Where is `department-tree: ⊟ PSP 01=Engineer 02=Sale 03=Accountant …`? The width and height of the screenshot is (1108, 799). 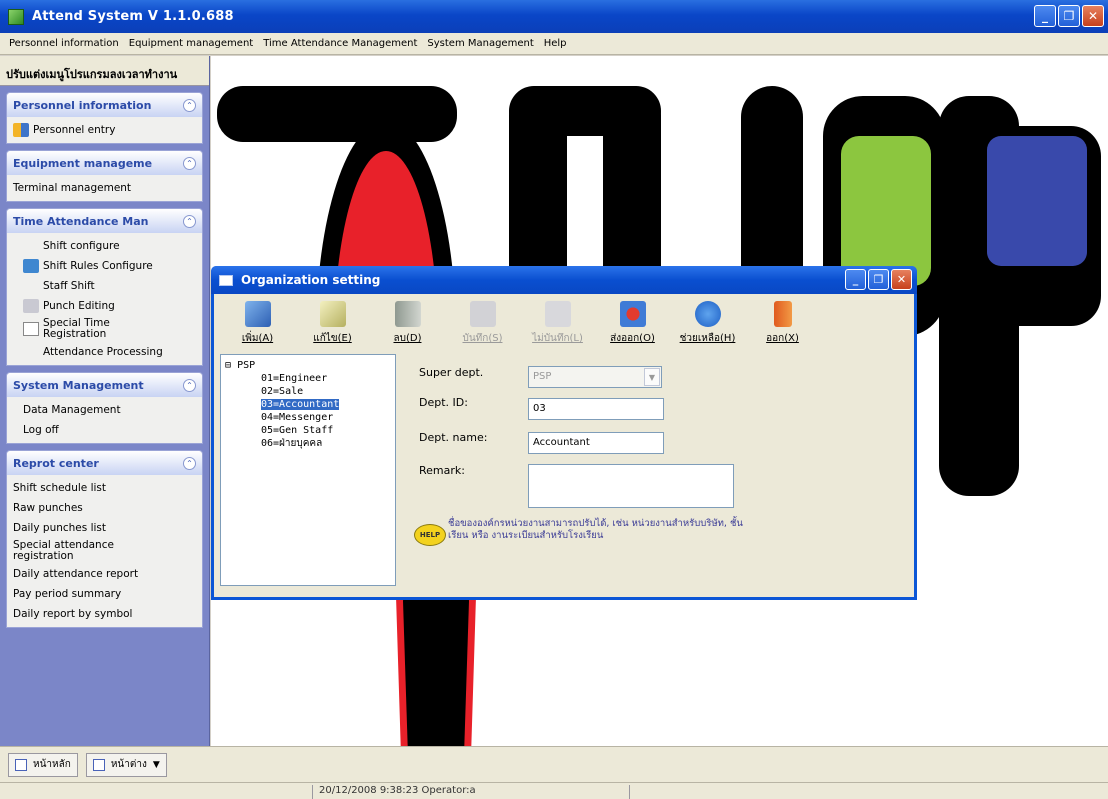 department-tree: ⊟ PSP 01=Engineer 02=Sale 03=Accountant … is located at coordinates (308, 470).